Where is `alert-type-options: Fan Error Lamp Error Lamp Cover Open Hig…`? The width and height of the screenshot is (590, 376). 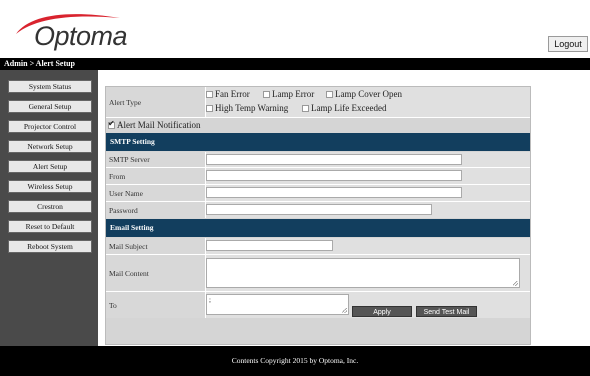 alert-type-options: Fan Error Lamp Error Lamp Cover Open Hig… is located at coordinates (368, 102).